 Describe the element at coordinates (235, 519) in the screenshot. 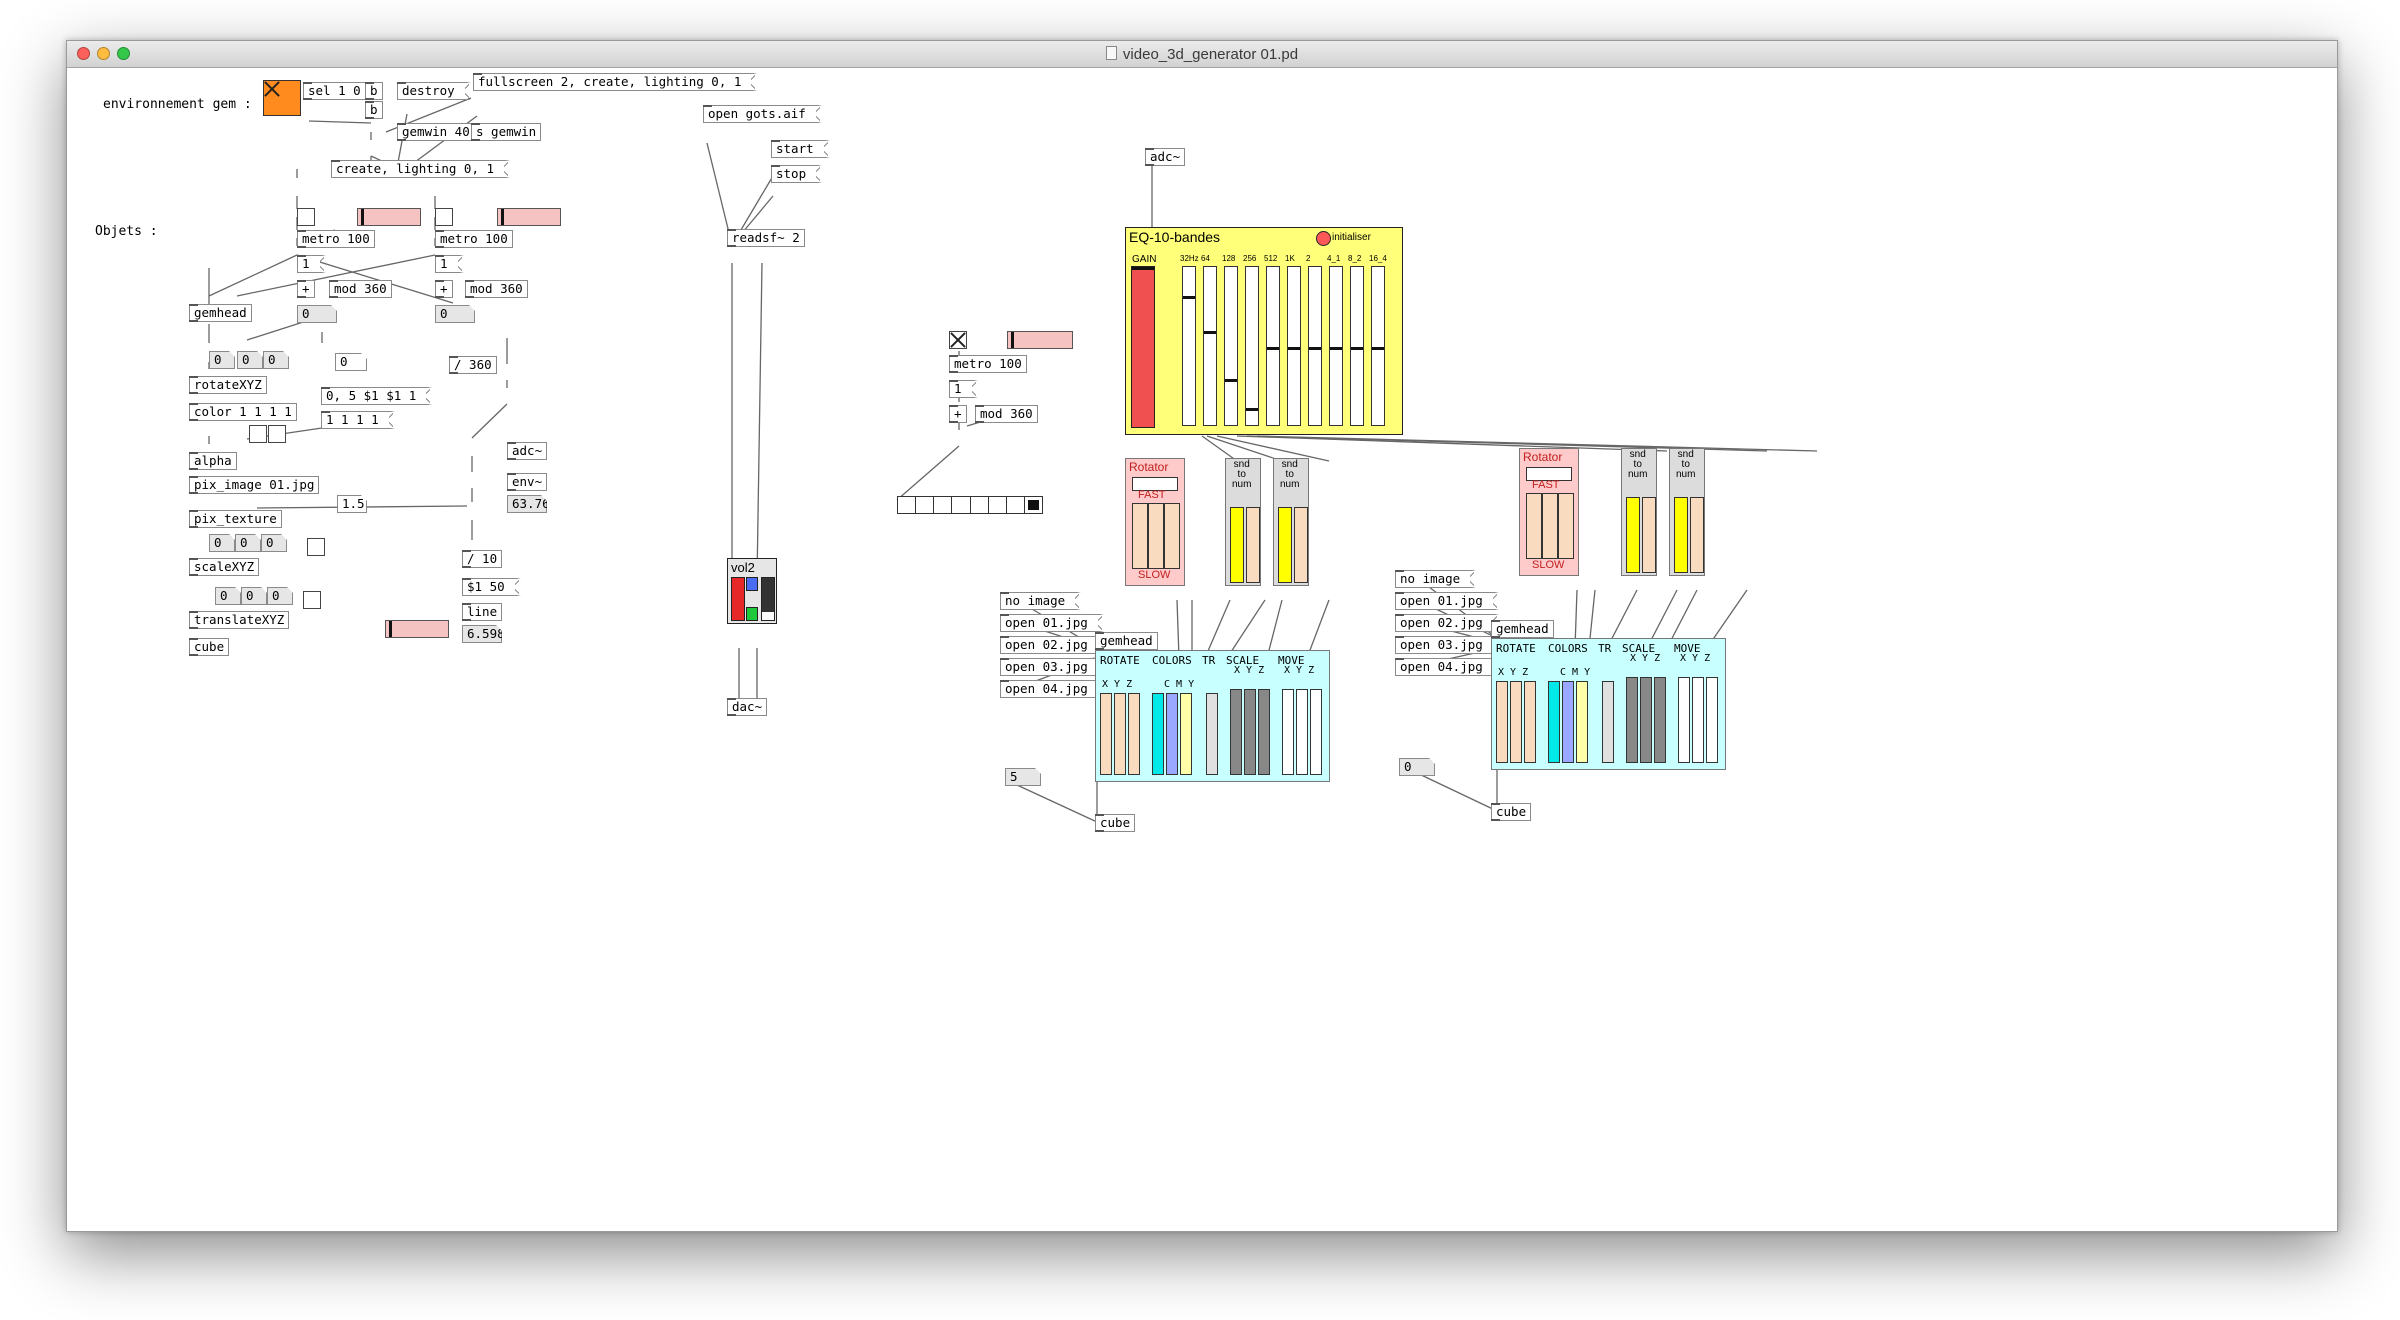

I see `obj-pix-texture: pix_texture` at that location.